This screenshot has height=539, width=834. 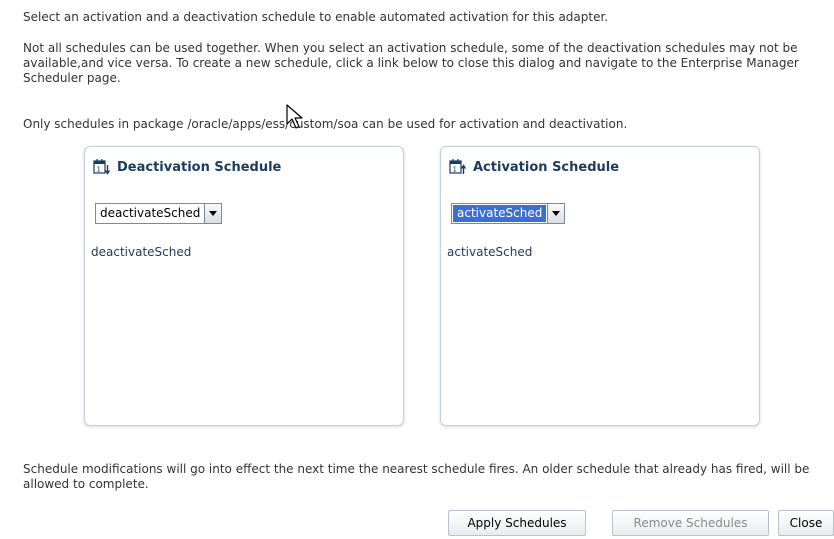 I want to click on deactivation-panel-header: 1 Deactivation Schedule, so click(x=187, y=167).